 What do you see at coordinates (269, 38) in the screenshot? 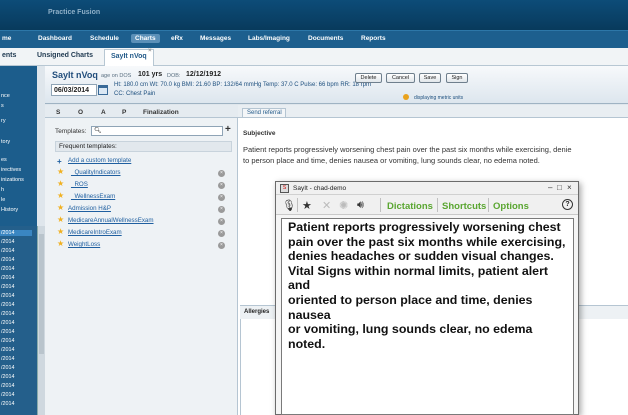
I see `nav-labs-imaging: Labs/Imaging` at bounding box center [269, 38].